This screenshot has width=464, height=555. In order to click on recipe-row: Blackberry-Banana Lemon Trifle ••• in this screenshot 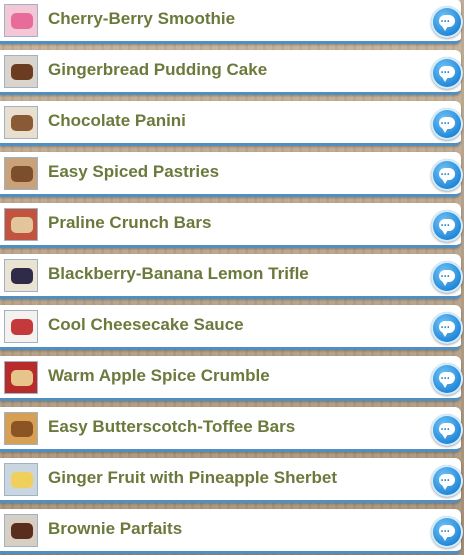, I will do `click(231, 276)`.